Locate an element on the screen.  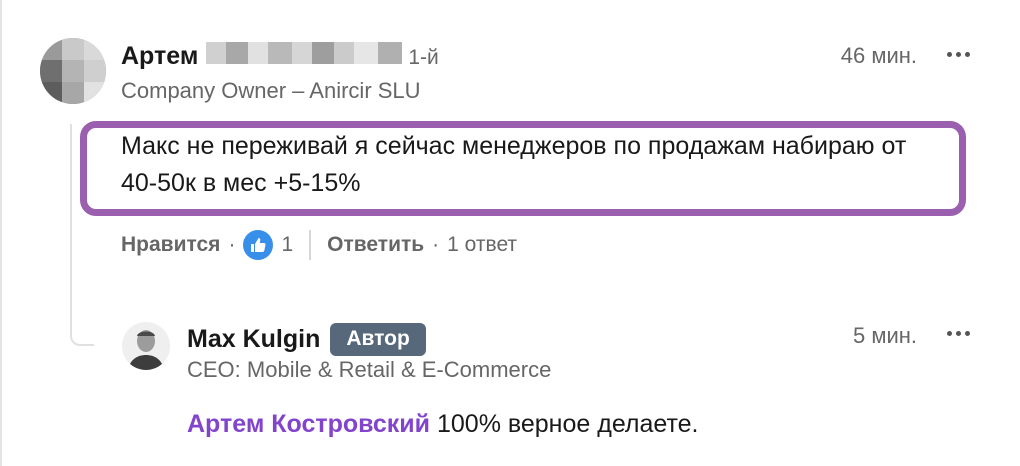
reply-text: Артем Костровский 100% верное делаете. is located at coordinates (443, 424).